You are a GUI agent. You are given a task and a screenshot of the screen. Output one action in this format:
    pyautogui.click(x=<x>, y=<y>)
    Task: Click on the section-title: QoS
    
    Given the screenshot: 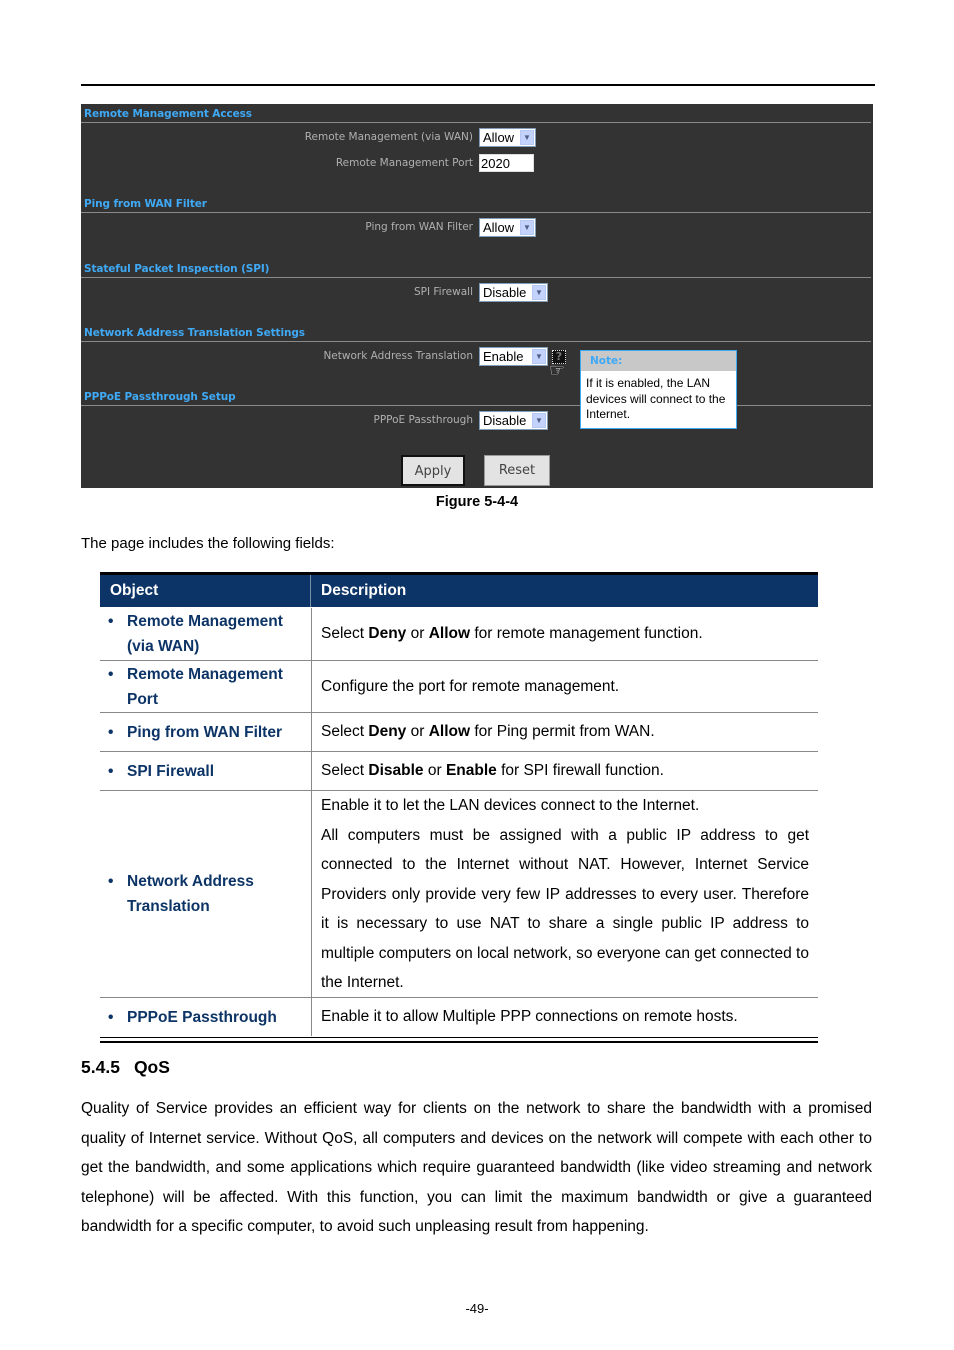 What is the action you would take?
    pyautogui.click(x=151, y=1067)
    